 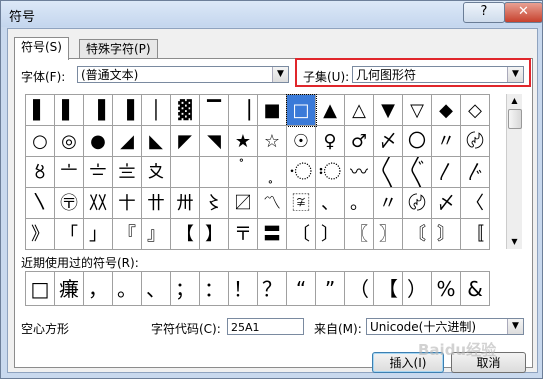 I want to click on symbol-cell: 〺, so click(x=185, y=203).